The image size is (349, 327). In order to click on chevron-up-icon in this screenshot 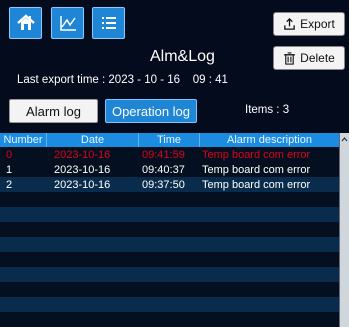, I will do `click(344, 139)`.